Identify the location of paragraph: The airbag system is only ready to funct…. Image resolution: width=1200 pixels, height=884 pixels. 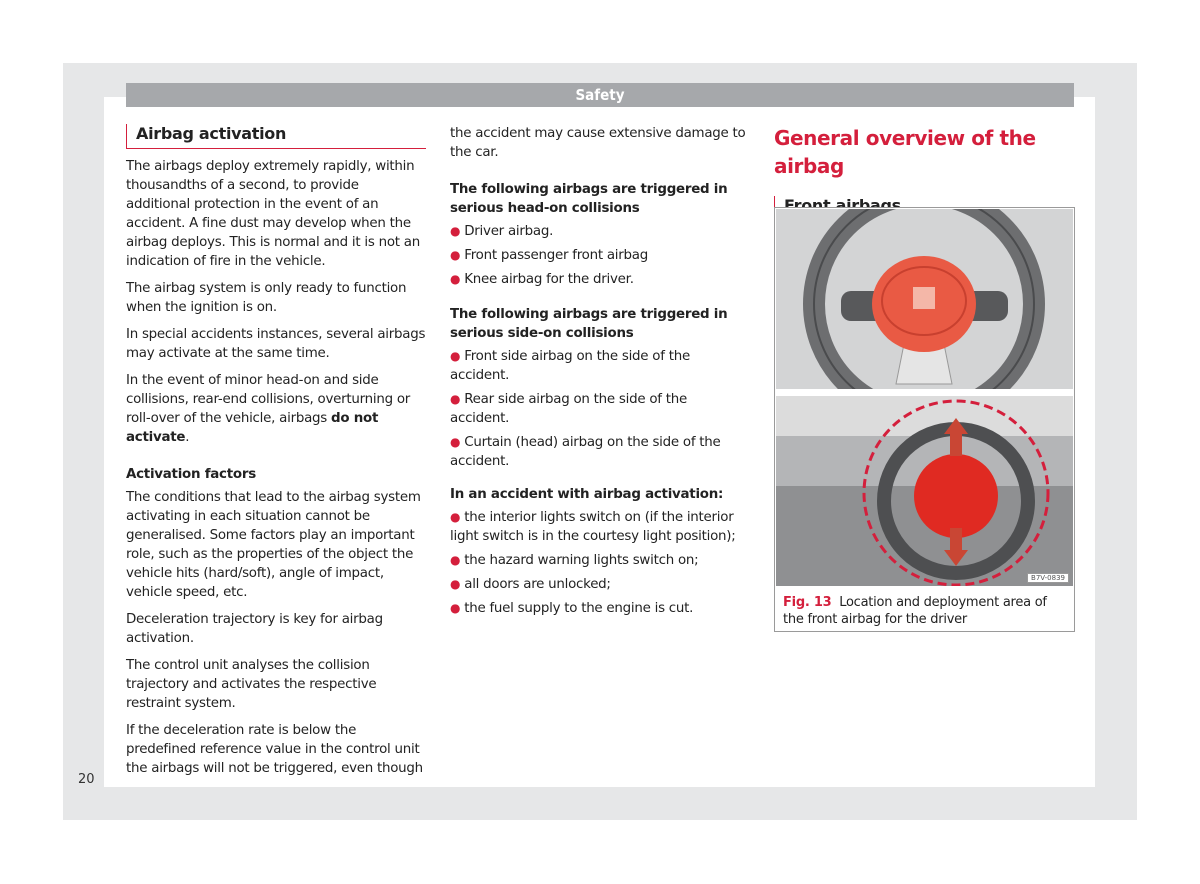
(266, 298).